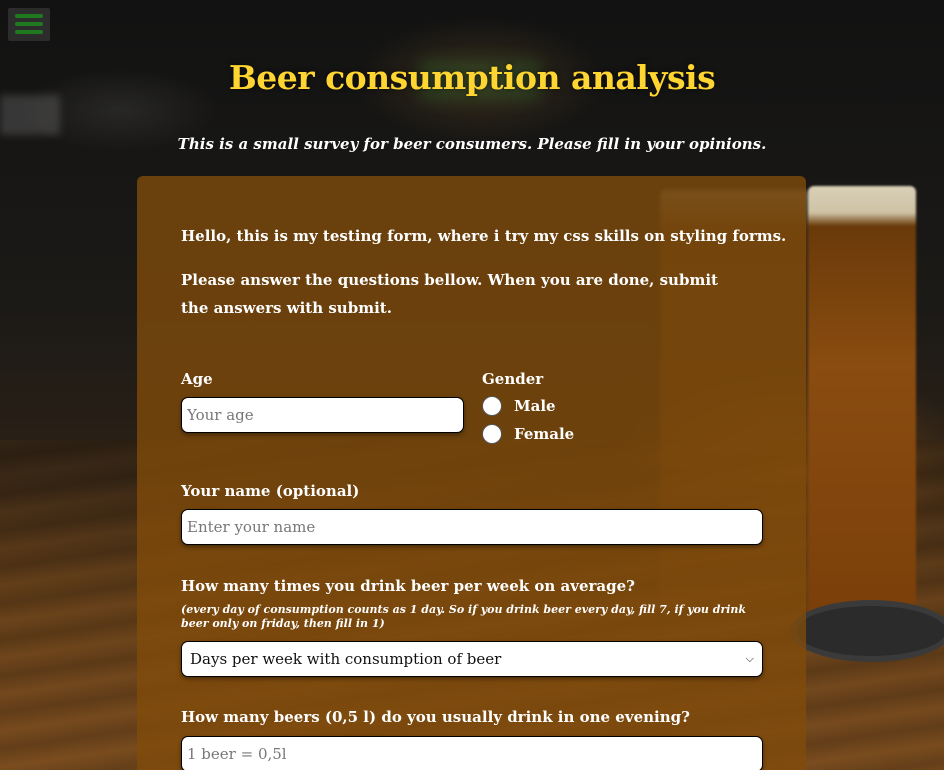  What do you see at coordinates (544, 434) in the screenshot?
I see `female-label: Female` at bounding box center [544, 434].